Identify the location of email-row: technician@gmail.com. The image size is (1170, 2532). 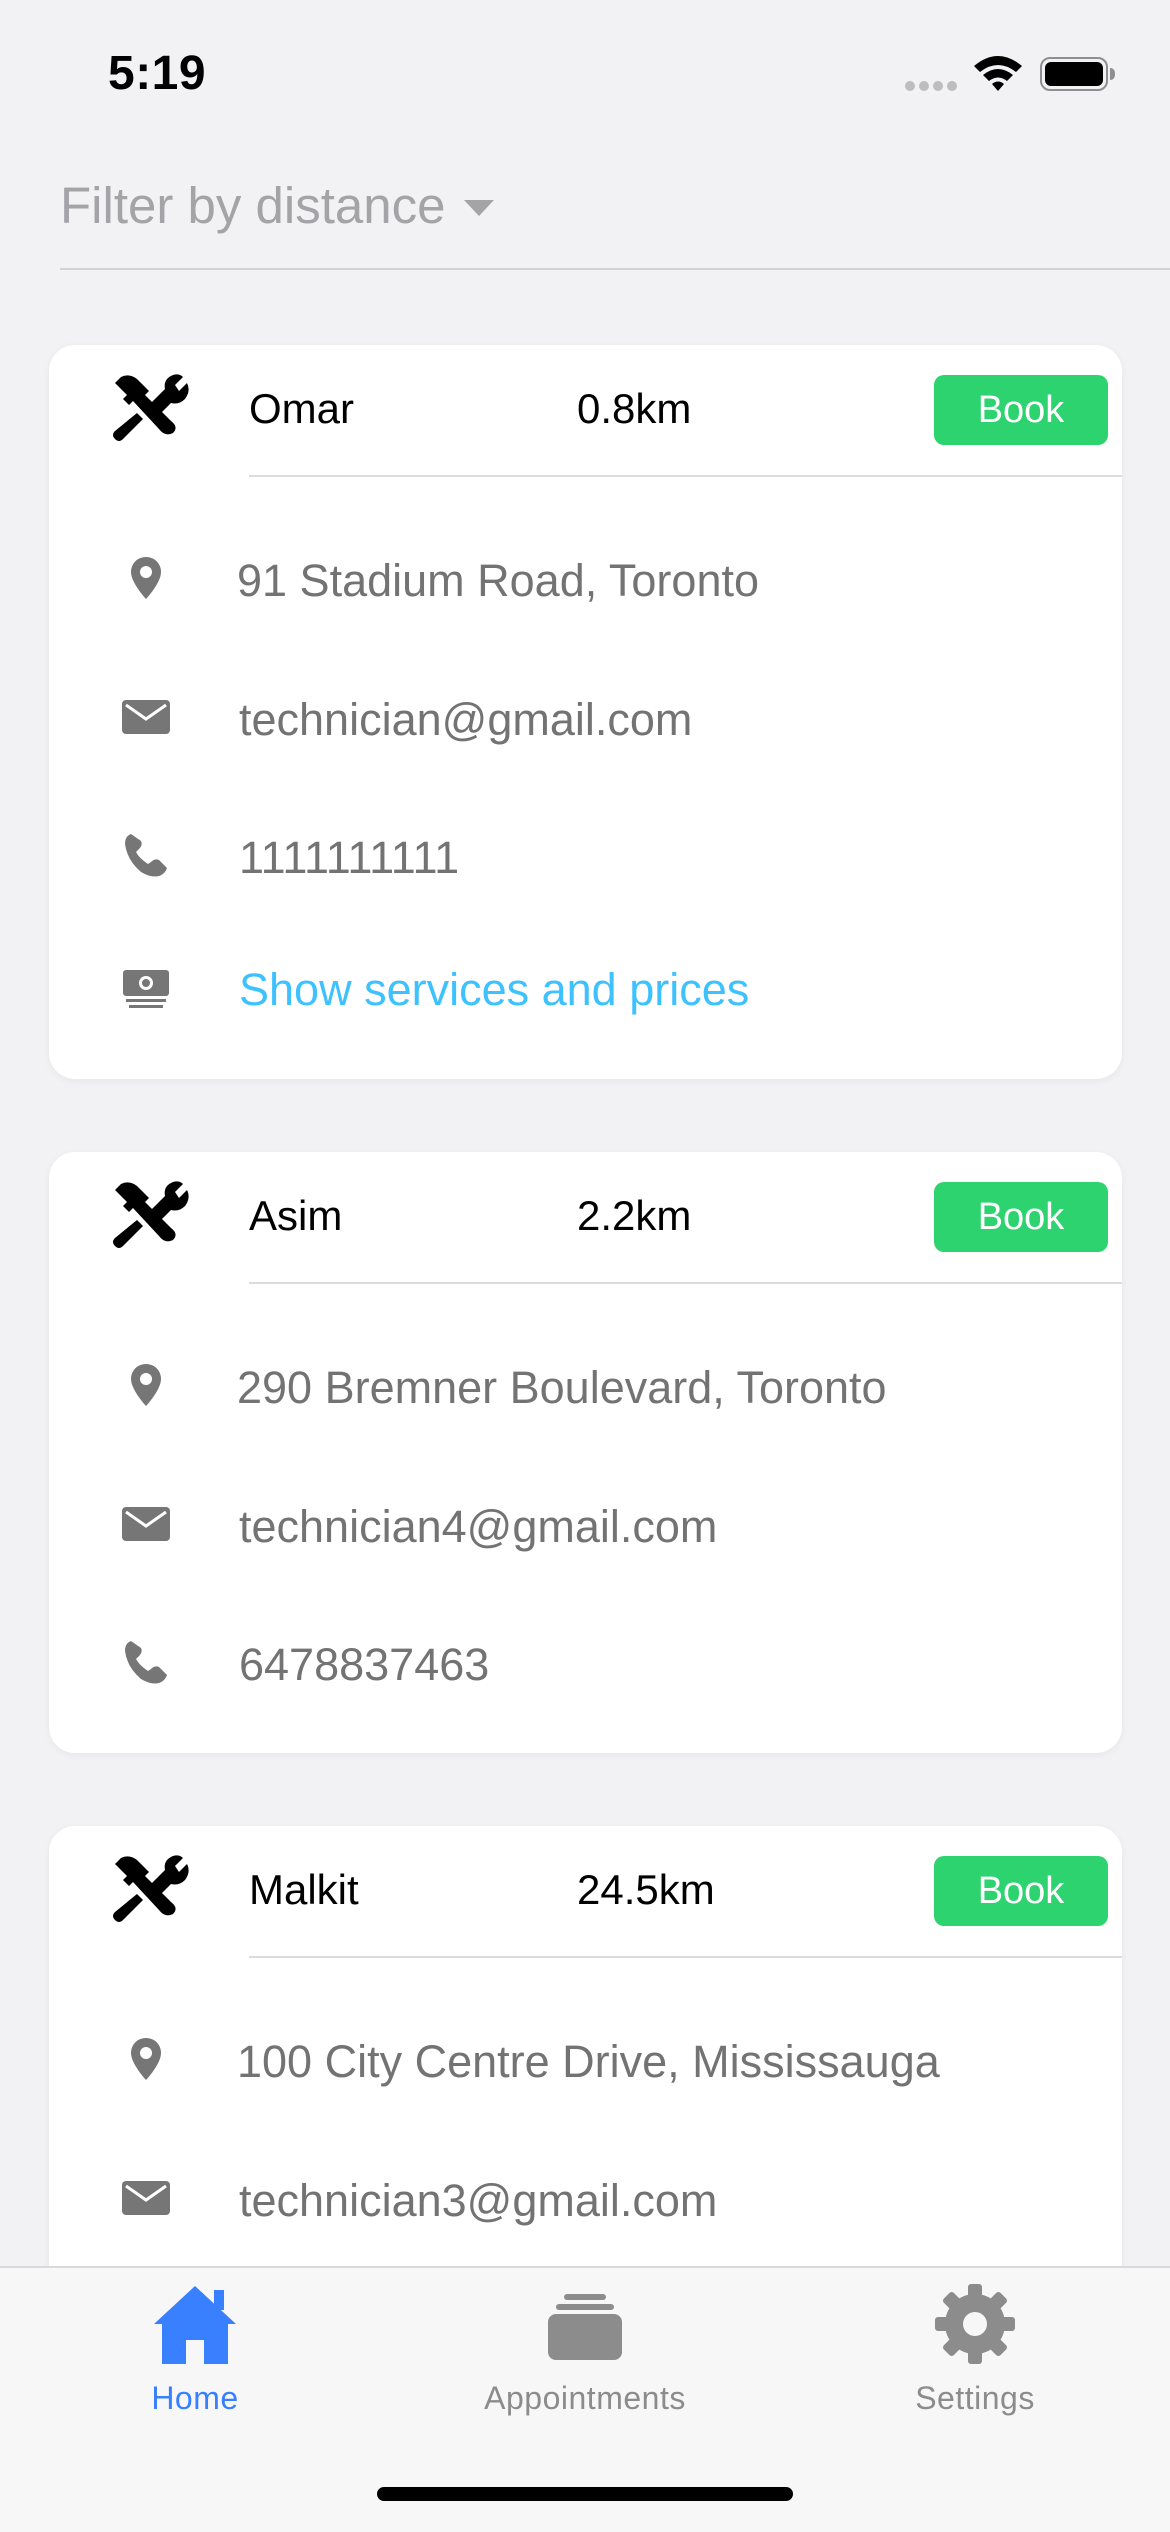
(611, 719).